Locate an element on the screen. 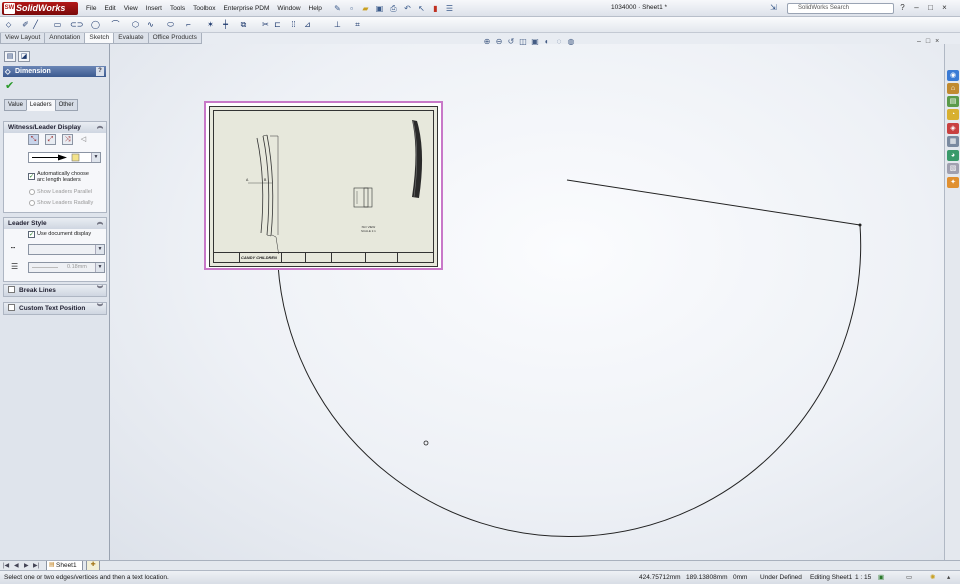 The height and width of the screenshot is (584, 960). rebuild-status-icon: ▣ is located at coordinates (881, 577).